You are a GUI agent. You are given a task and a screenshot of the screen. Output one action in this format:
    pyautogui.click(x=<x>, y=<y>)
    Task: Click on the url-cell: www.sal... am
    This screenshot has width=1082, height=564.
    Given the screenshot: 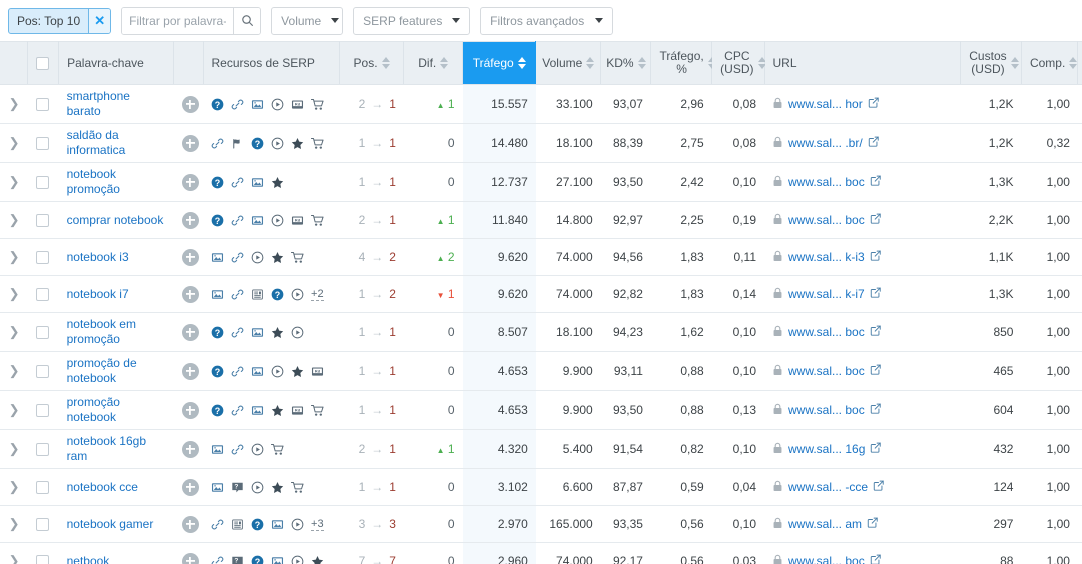 What is the action you would take?
    pyautogui.click(x=862, y=524)
    